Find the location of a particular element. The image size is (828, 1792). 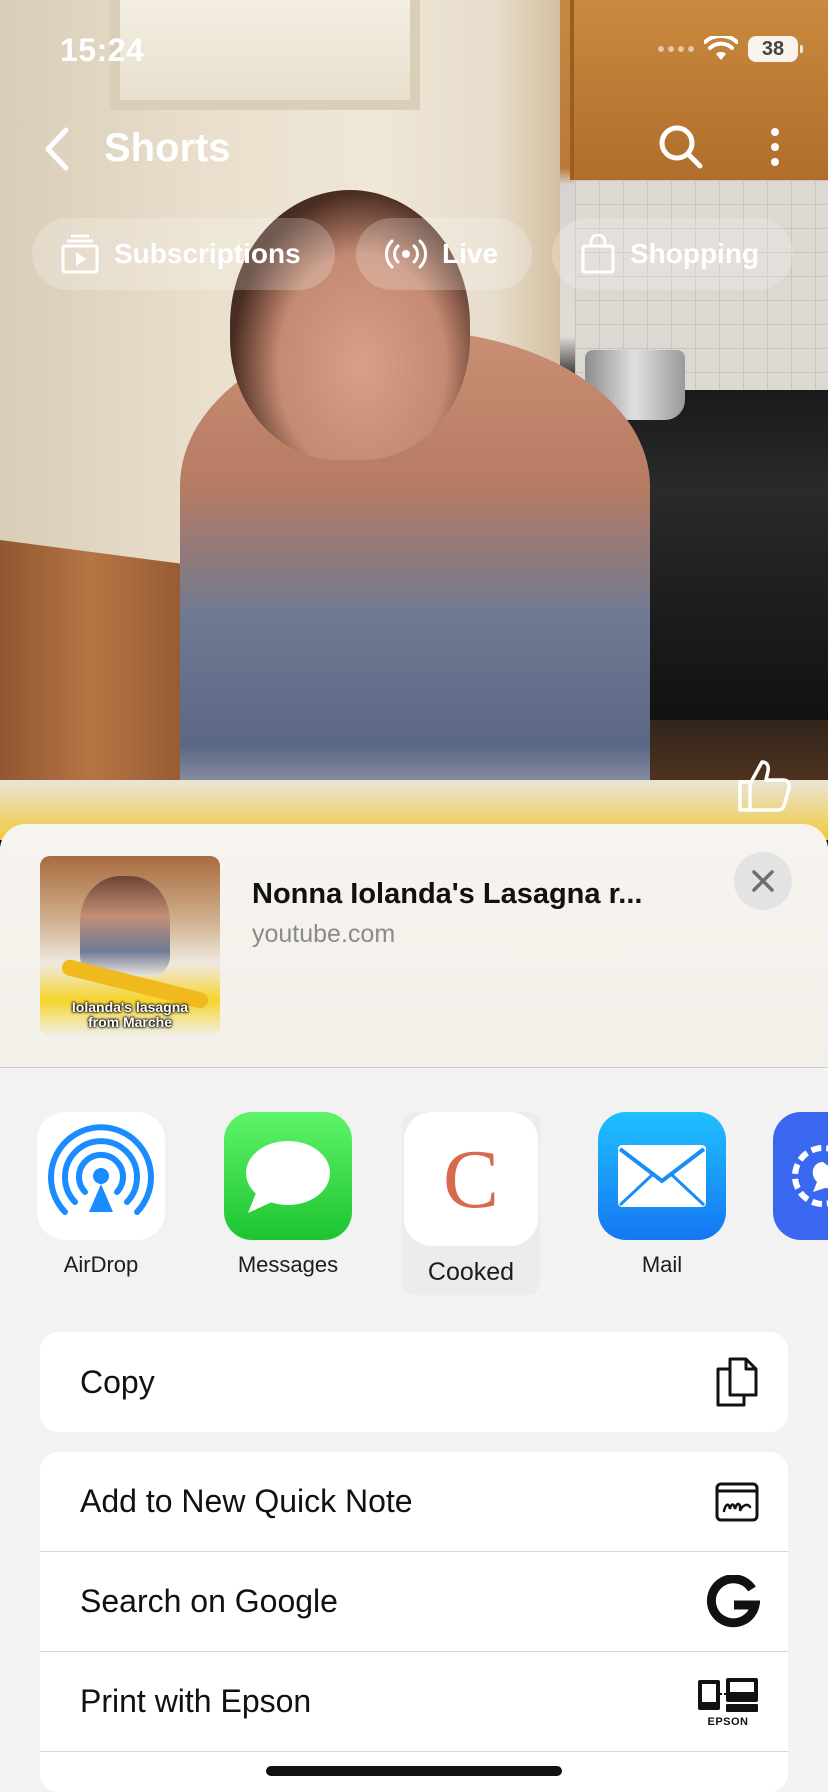

subscriptions-icon is located at coordinates (80, 254).